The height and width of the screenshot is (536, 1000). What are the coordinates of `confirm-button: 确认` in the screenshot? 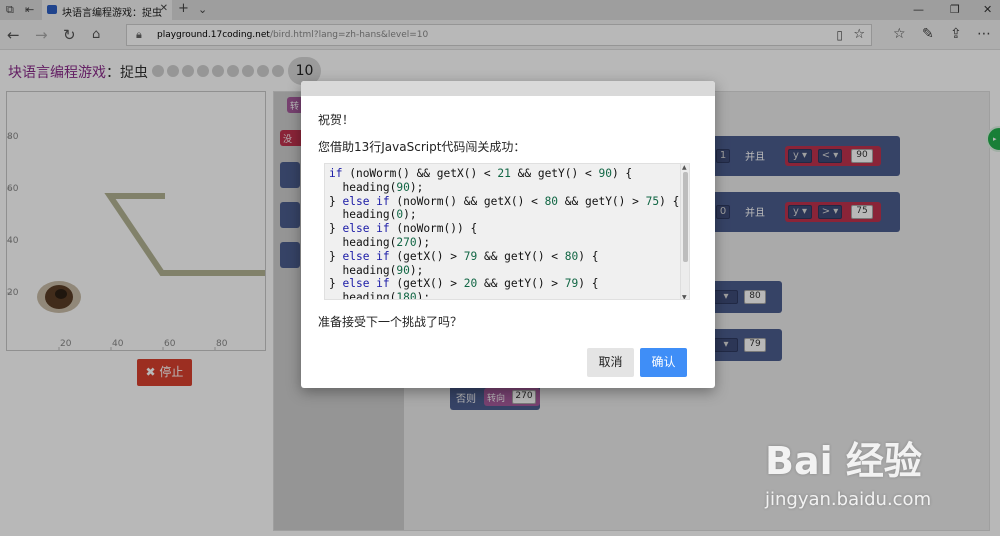 It's located at (663, 362).